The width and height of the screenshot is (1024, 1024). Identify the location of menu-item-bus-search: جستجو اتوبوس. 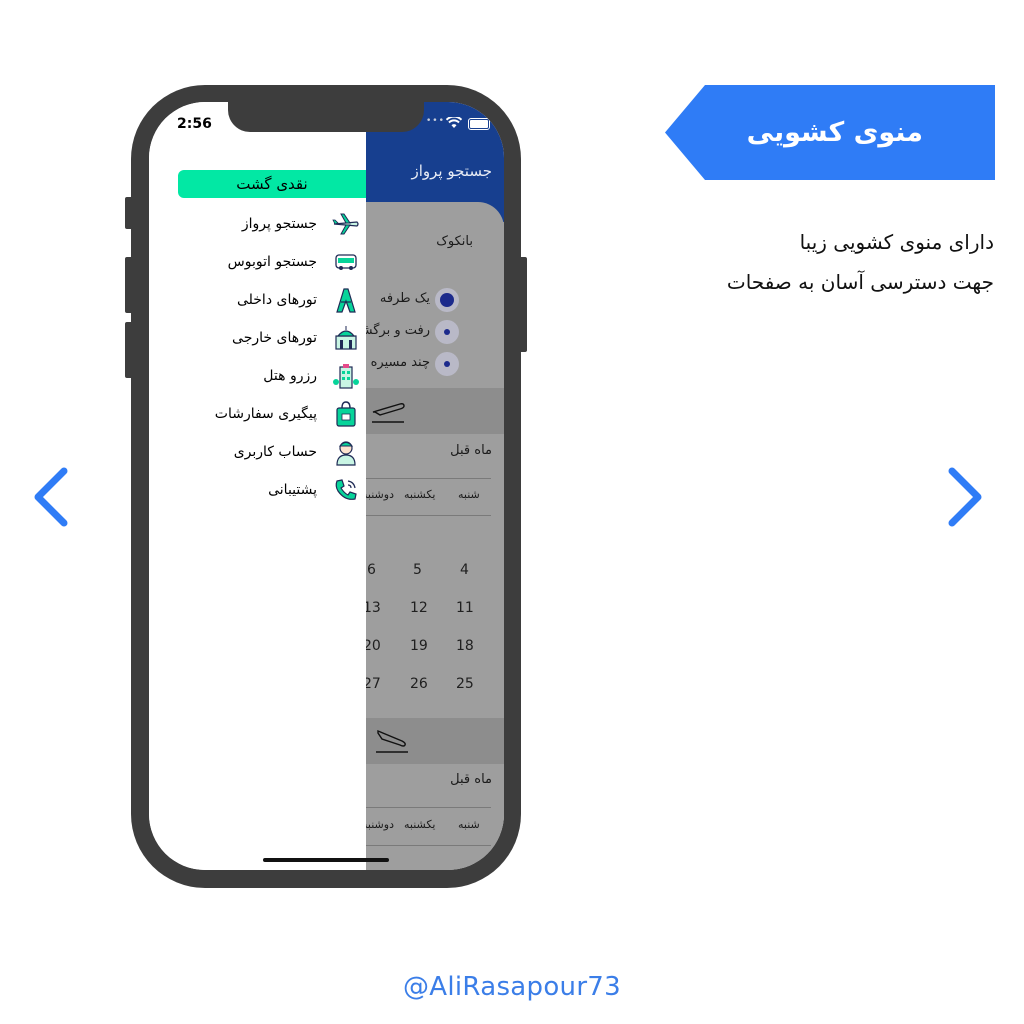
(294, 262).